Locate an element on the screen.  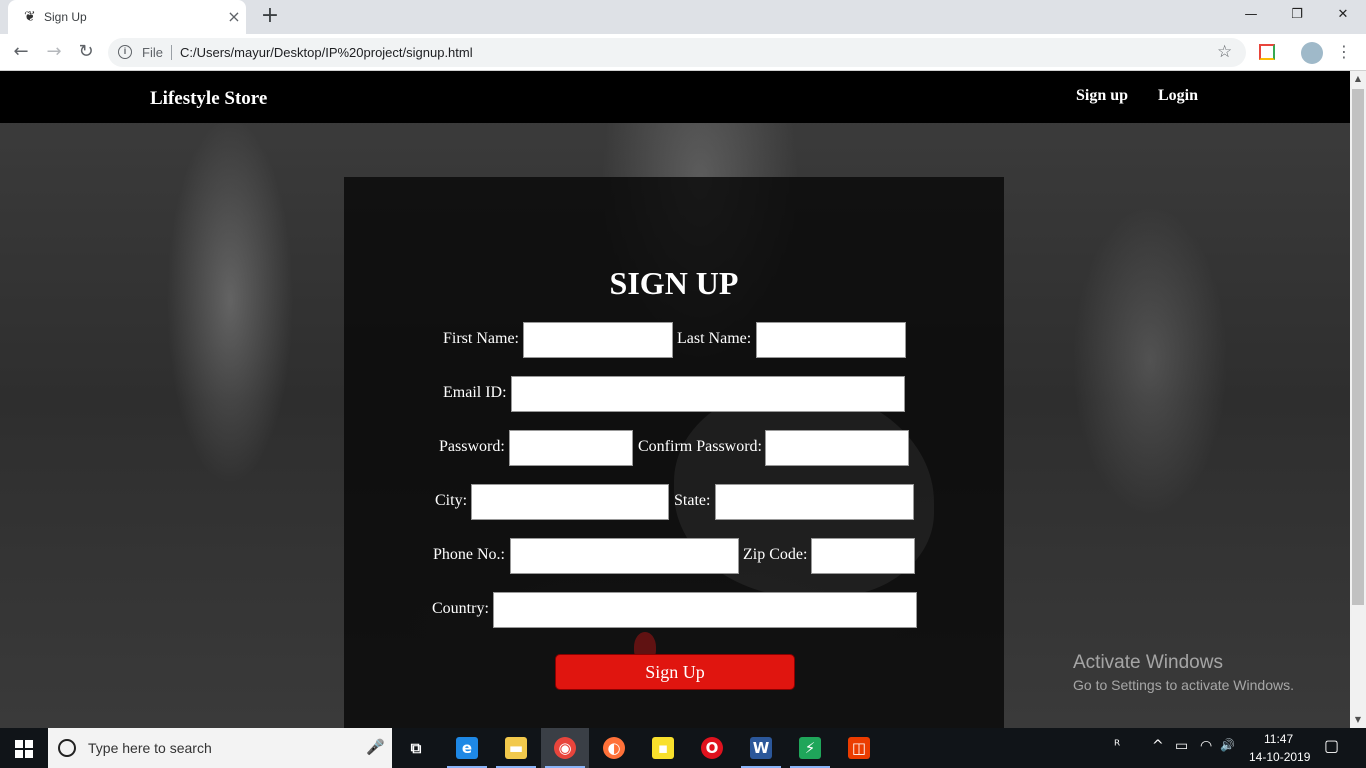
firefox-icon: ◐ is located at coordinates (614, 748).